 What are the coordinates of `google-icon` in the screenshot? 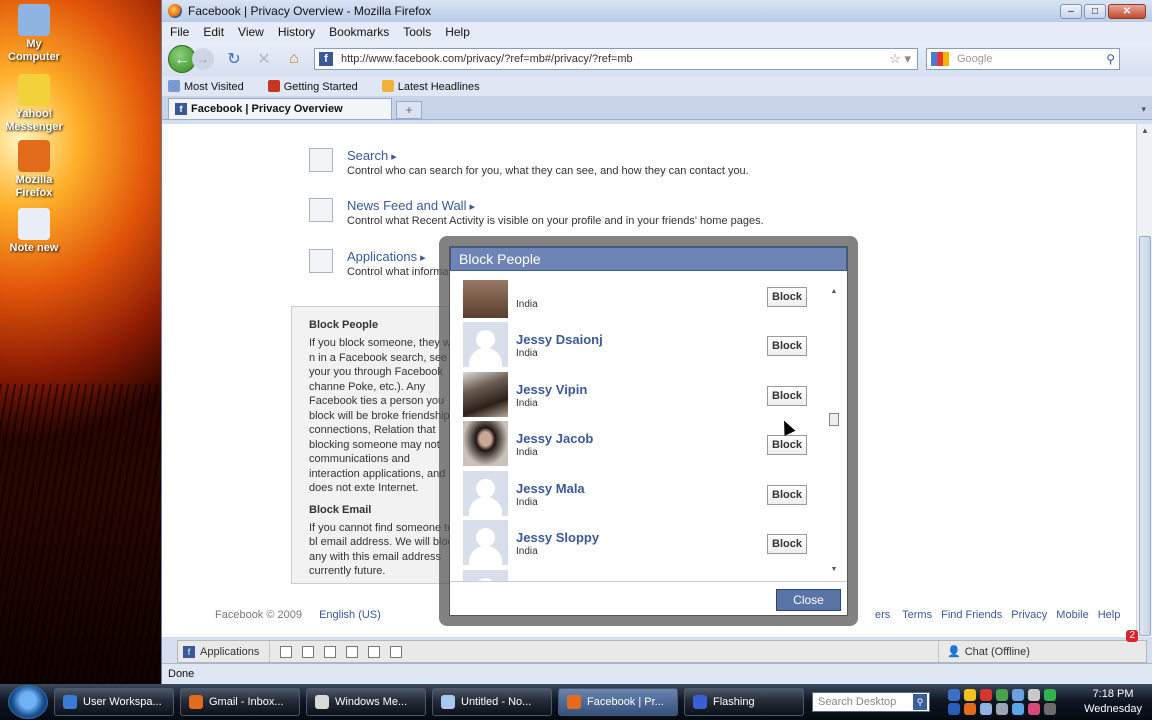 It's located at (940, 59).